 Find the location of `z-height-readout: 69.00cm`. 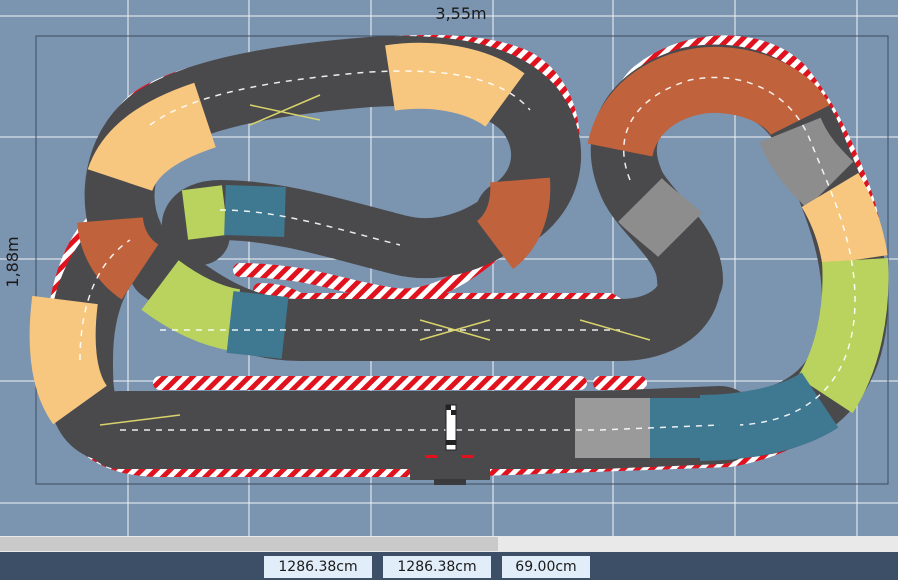

z-height-readout: 69.00cm is located at coordinates (546, 567).